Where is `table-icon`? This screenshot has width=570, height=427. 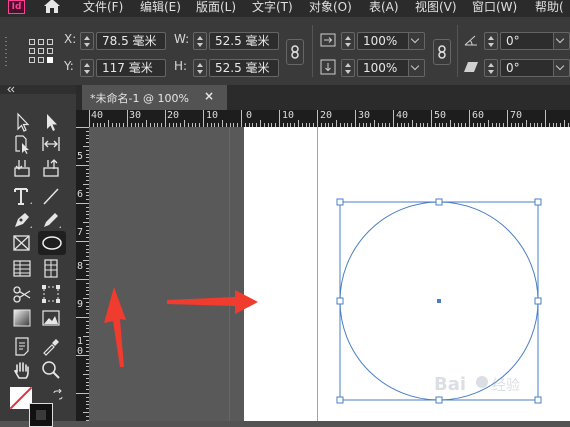 table-icon is located at coordinates (22, 268).